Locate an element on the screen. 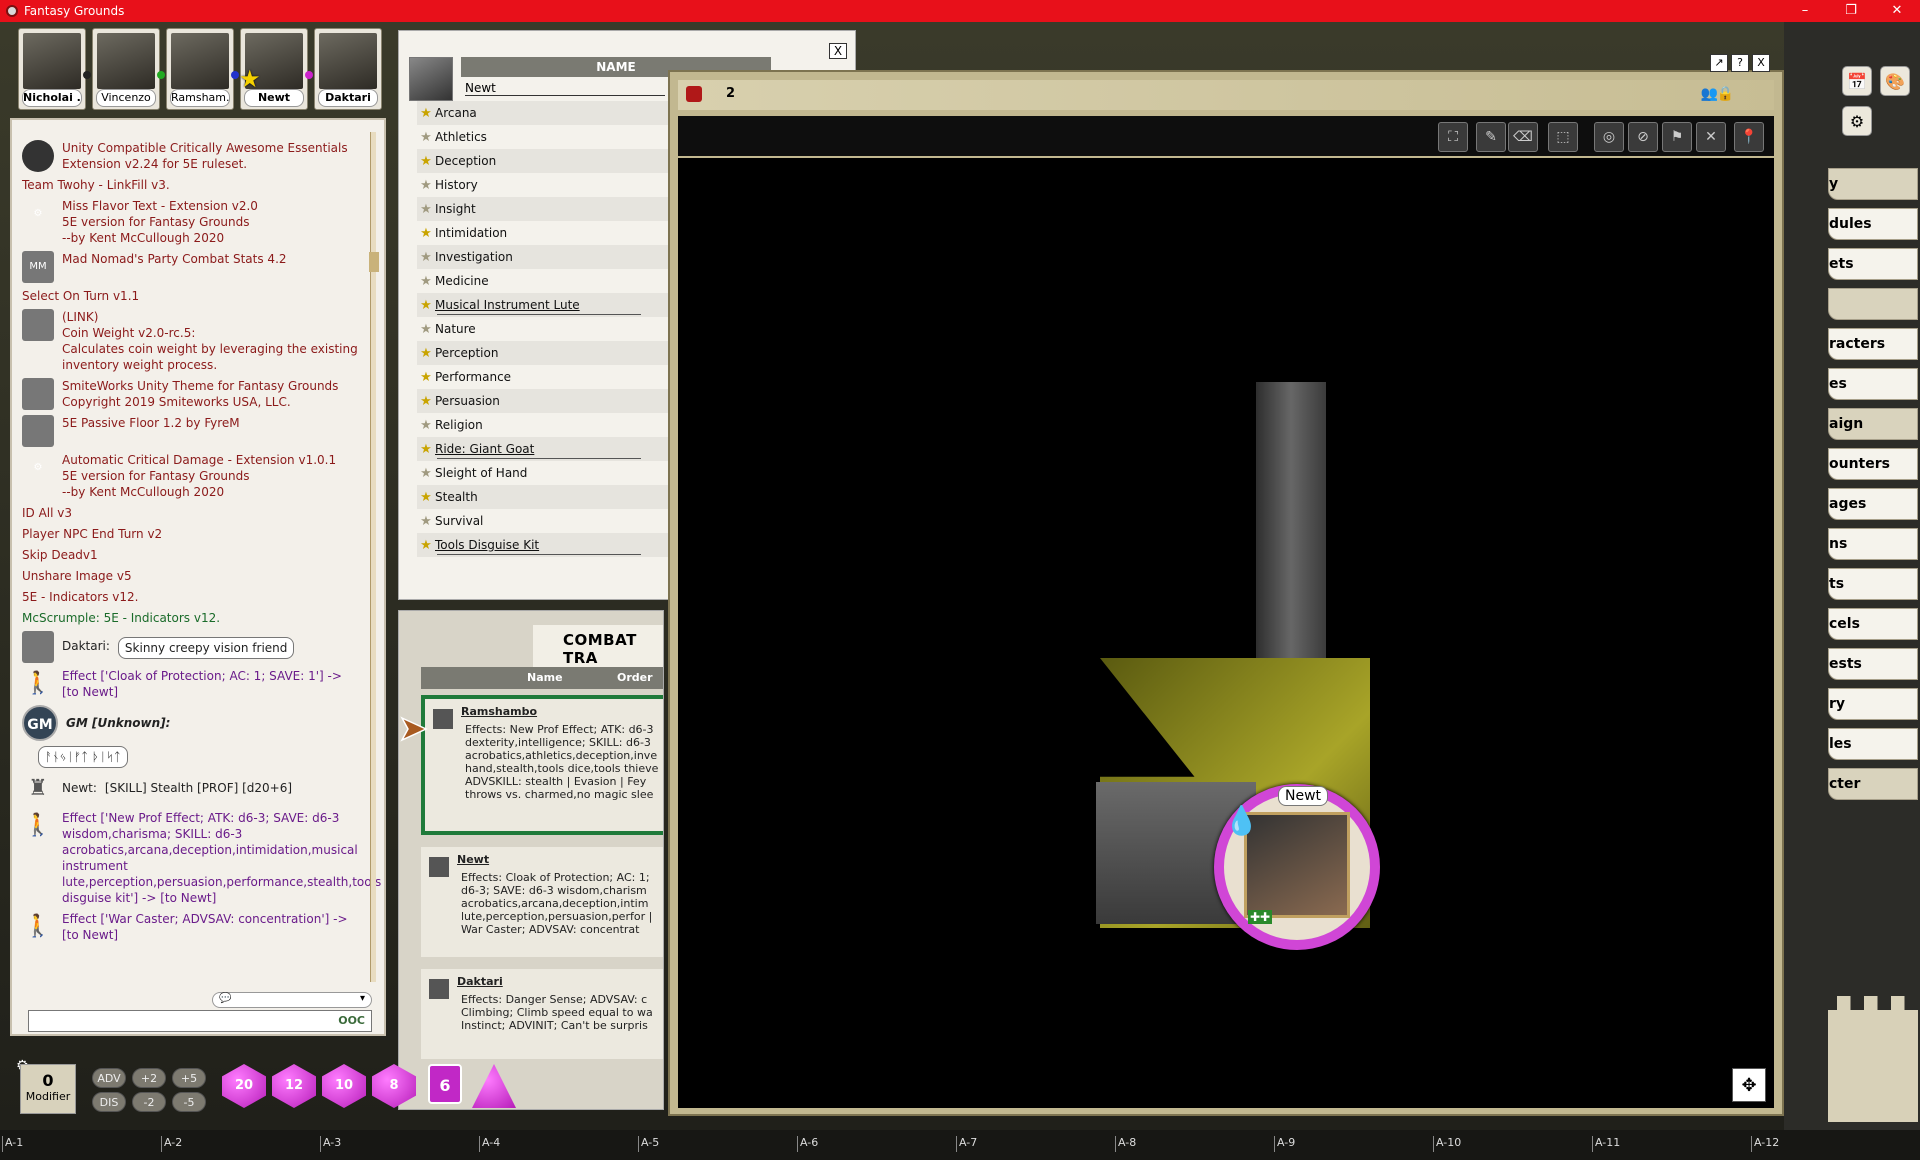 The width and height of the screenshot is (1920, 1160). skill-underline is located at coordinates (539, 314).